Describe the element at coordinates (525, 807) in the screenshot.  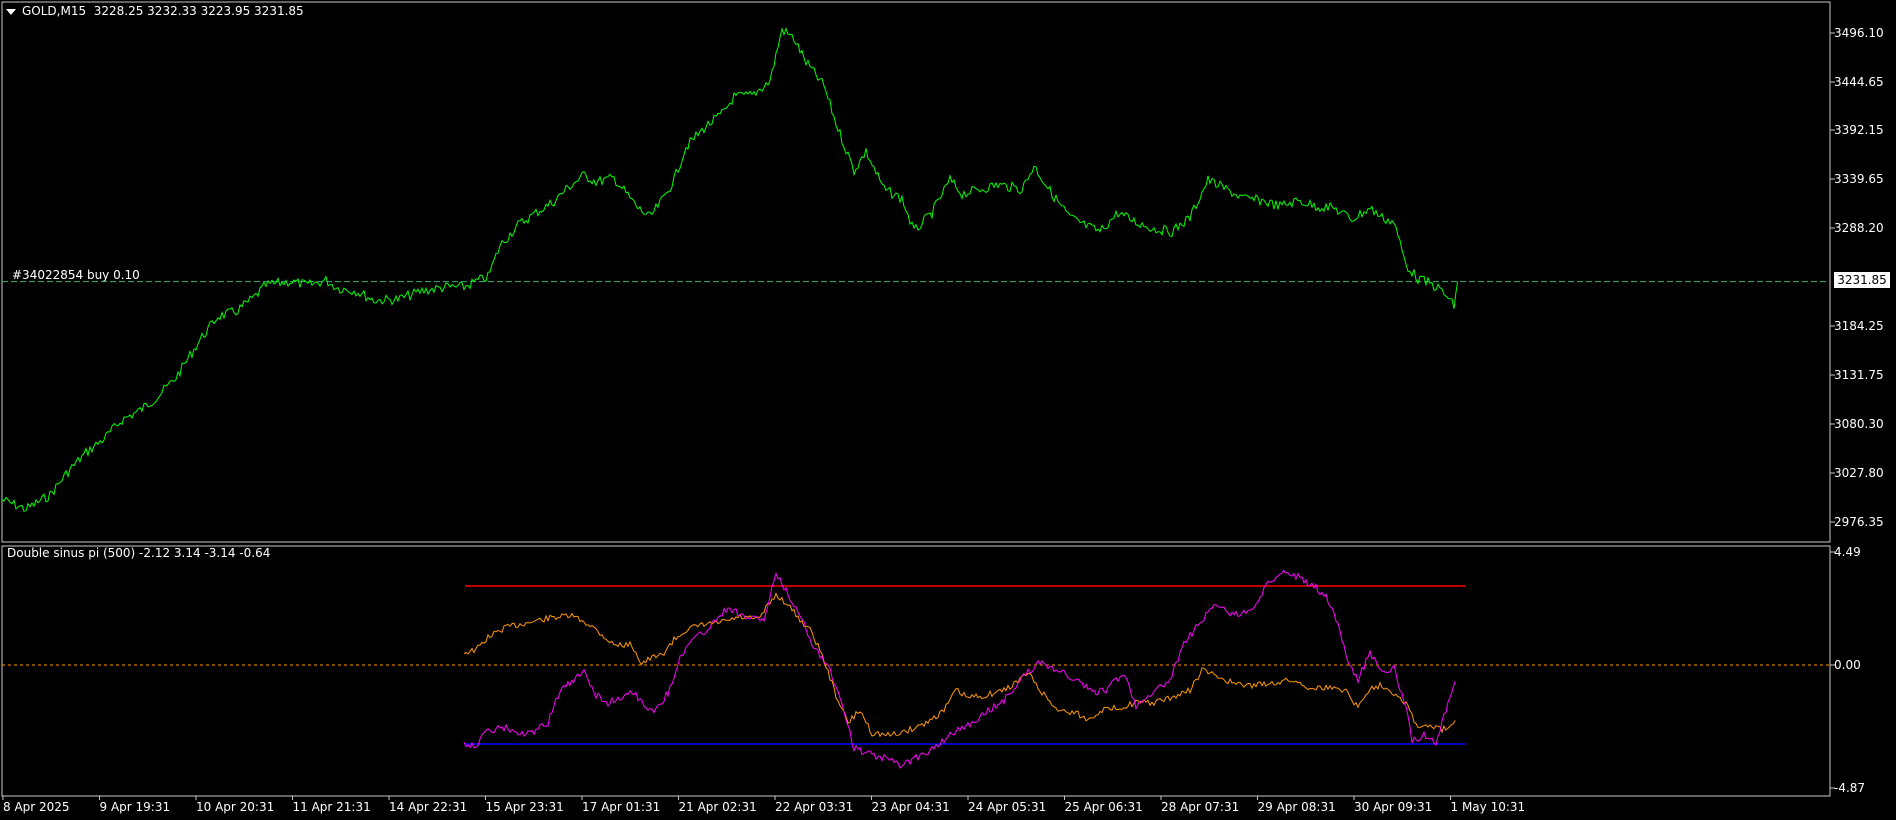
I see `time-tick-label: 15 Apr 23:31` at that location.